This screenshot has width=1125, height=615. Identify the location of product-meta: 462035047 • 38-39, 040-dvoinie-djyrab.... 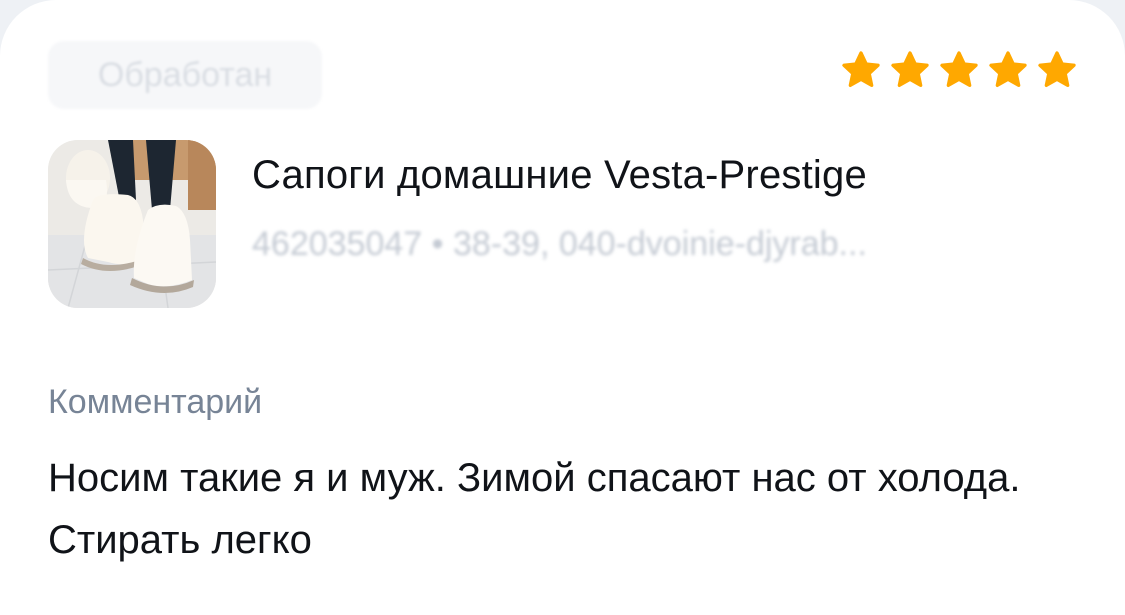
(559, 244).